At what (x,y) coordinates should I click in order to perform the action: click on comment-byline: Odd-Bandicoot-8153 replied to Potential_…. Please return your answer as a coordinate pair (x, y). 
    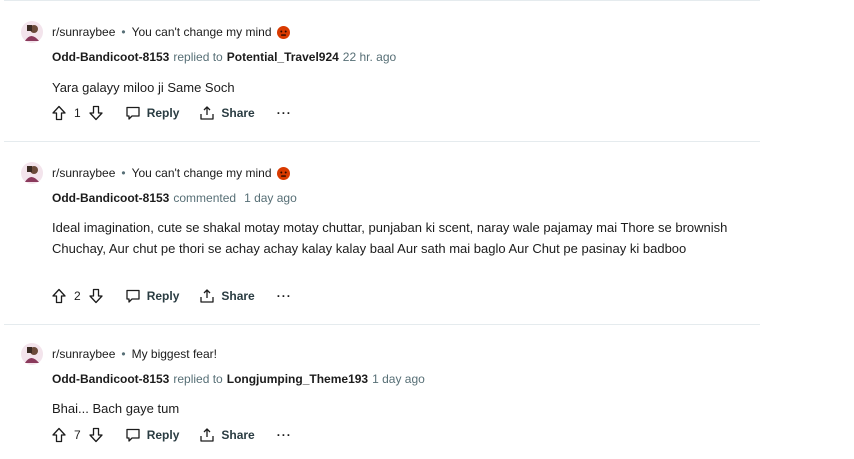
    Looking at the image, I should click on (224, 57).